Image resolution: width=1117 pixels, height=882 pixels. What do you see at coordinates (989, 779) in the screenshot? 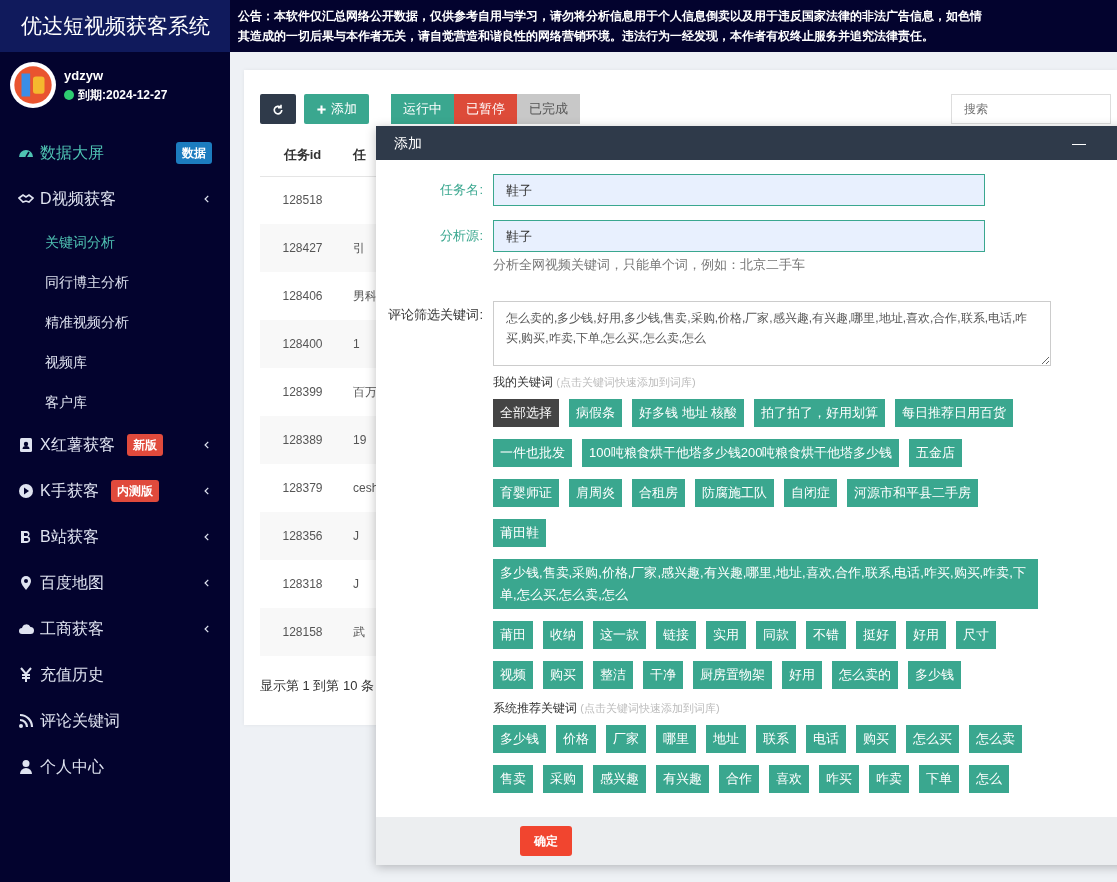
I see `keyword-tag: 怎么` at bounding box center [989, 779].